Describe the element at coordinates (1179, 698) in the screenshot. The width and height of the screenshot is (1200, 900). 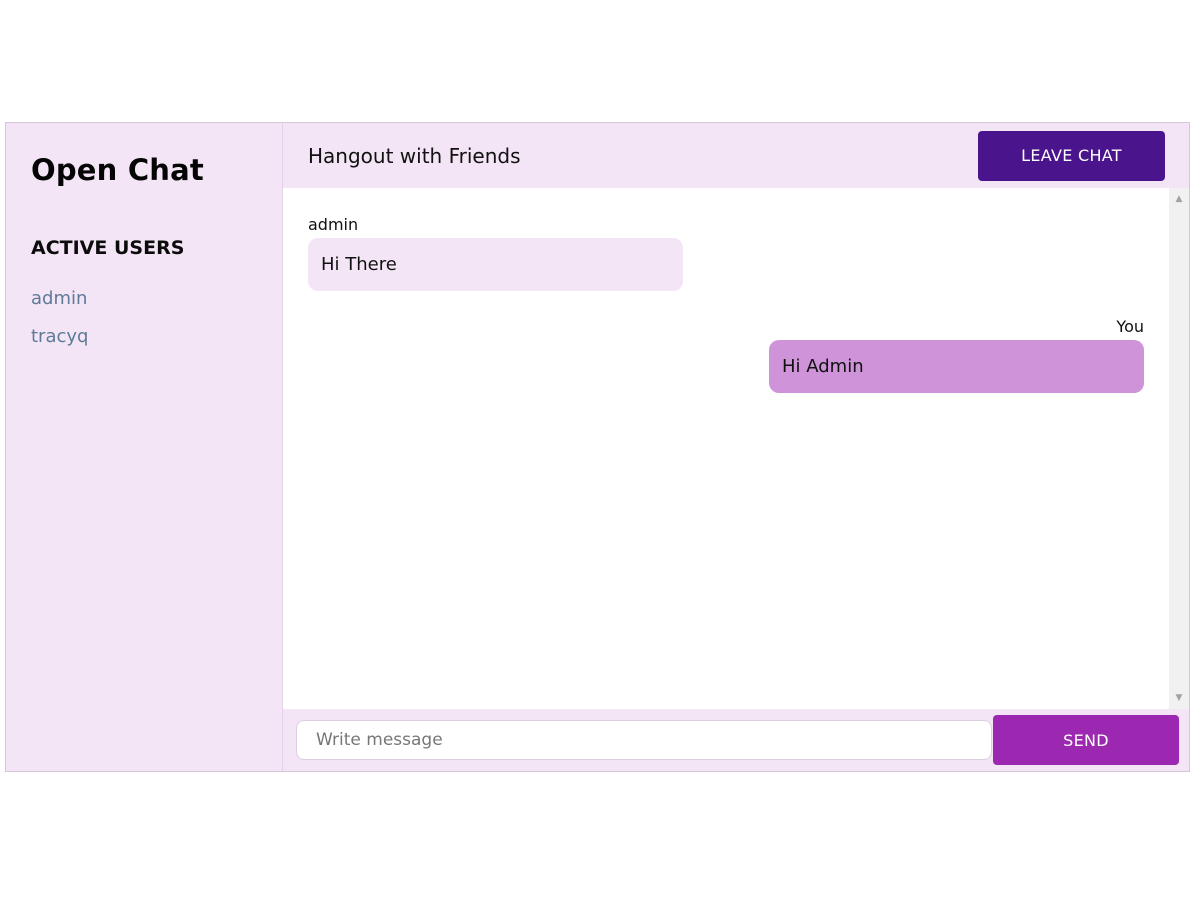
I see `scroll-down-arrow-icon: ▼` at that location.